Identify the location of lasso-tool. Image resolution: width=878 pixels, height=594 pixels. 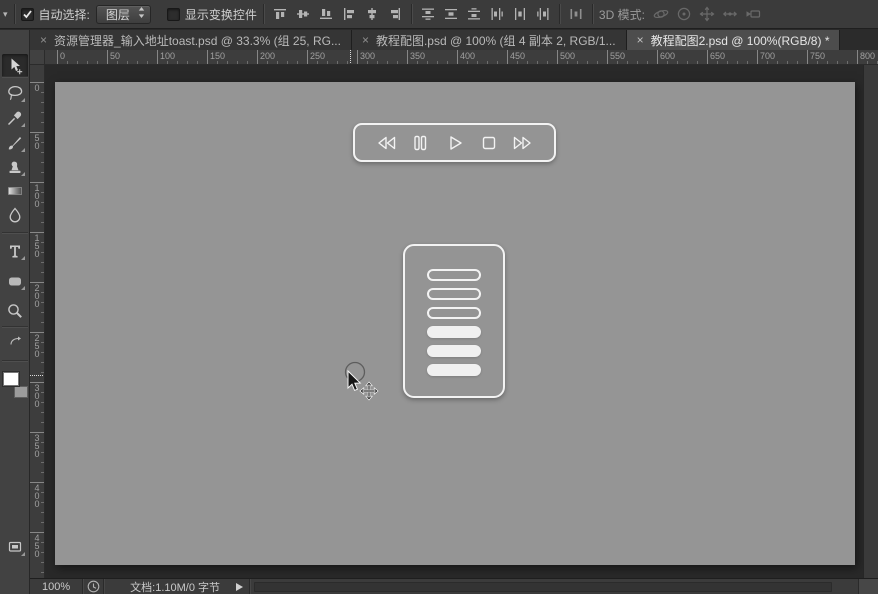
(15, 93).